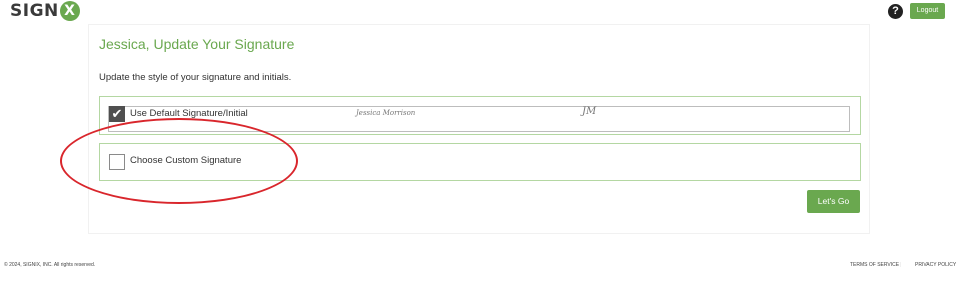 The height and width of the screenshot is (304, 960). I want to click on signature-preview: Jessica Morrison, so click(386, 113).